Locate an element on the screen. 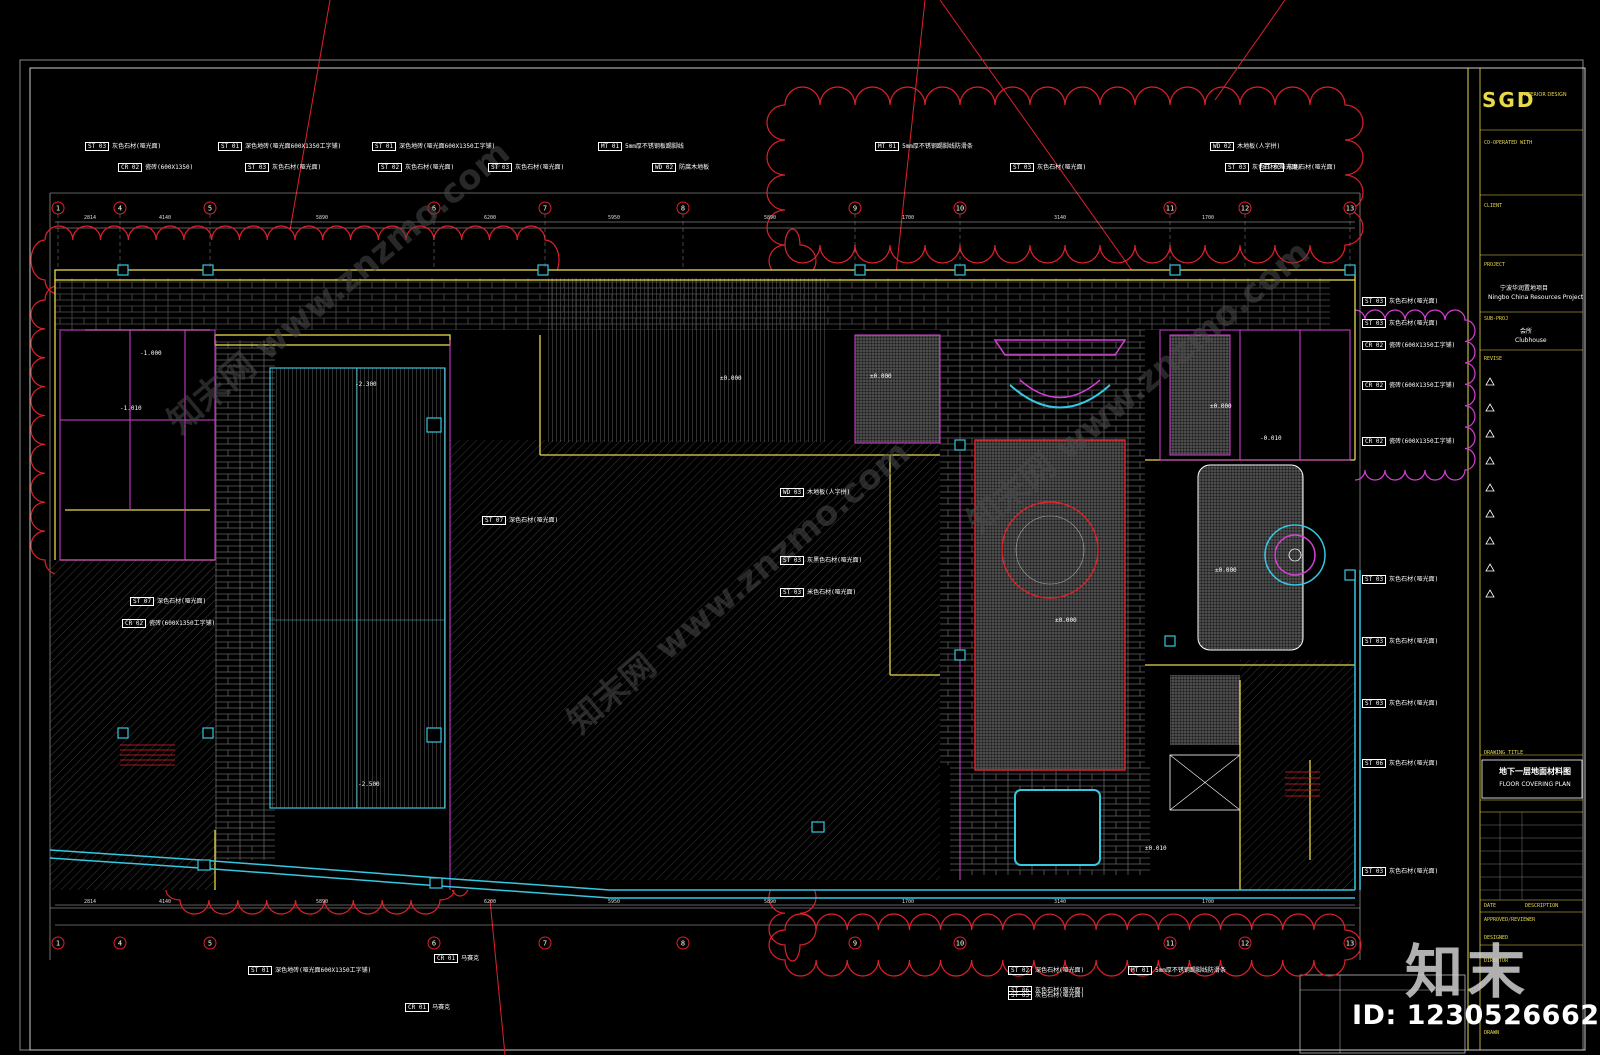 The width and height of the screenshot is (1600, 1055). level-marker: -2.300 is located at coordinates (366, 384).